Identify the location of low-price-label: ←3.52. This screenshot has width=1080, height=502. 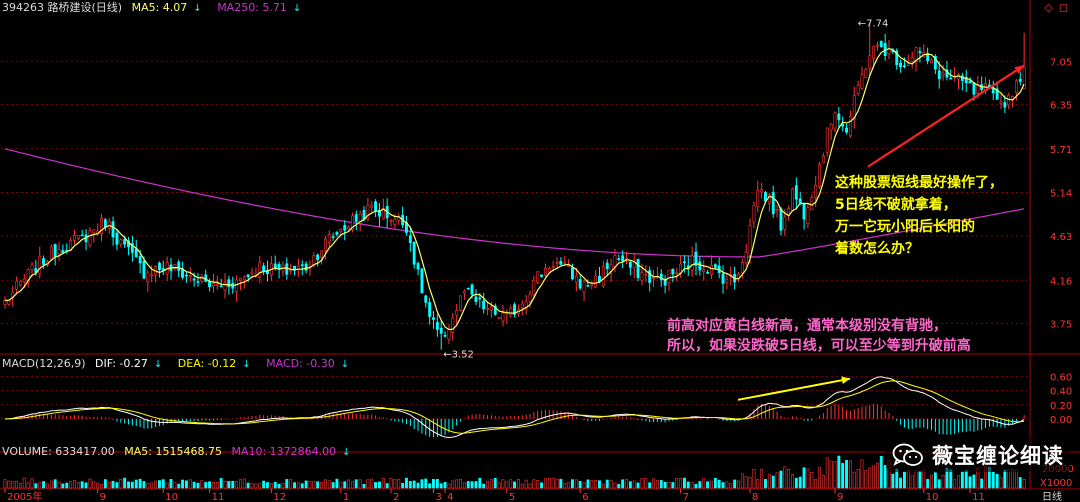
(458, 355).